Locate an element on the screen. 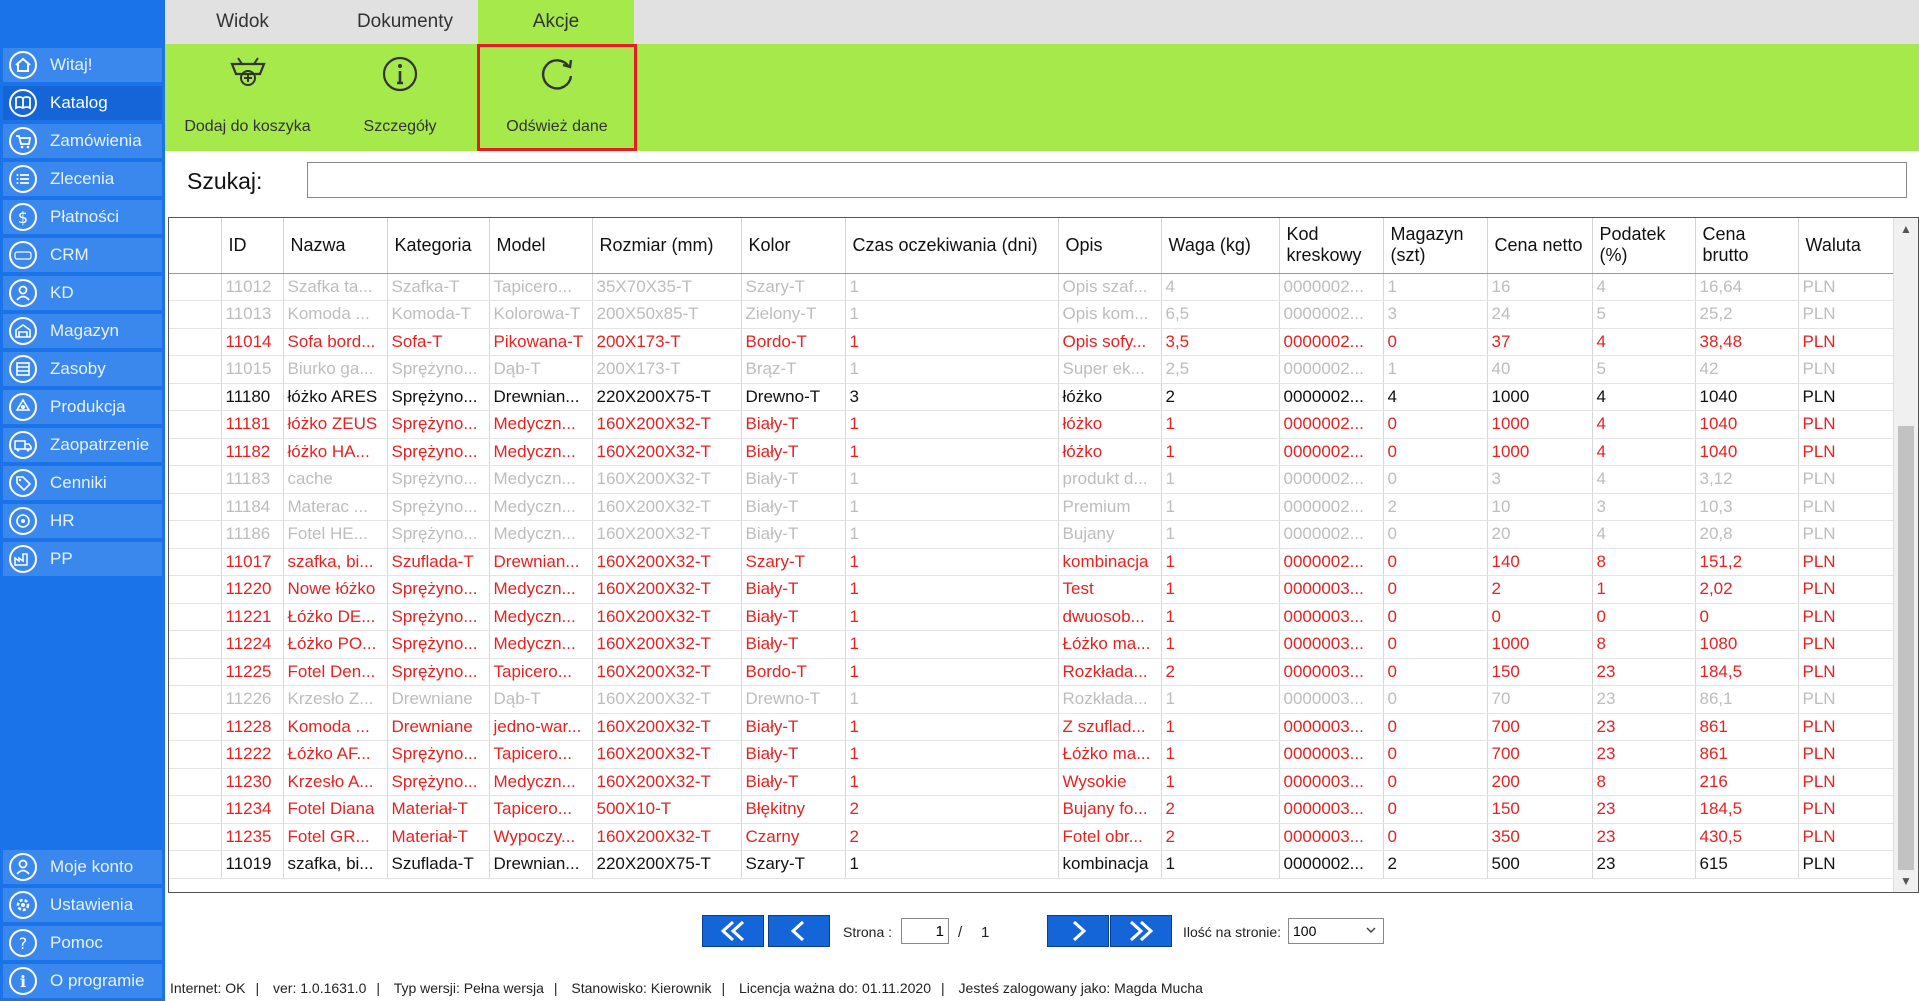 This screenshot has height=1001, width=1919. table-cell: 4 is located at coordinates (1644, 397).